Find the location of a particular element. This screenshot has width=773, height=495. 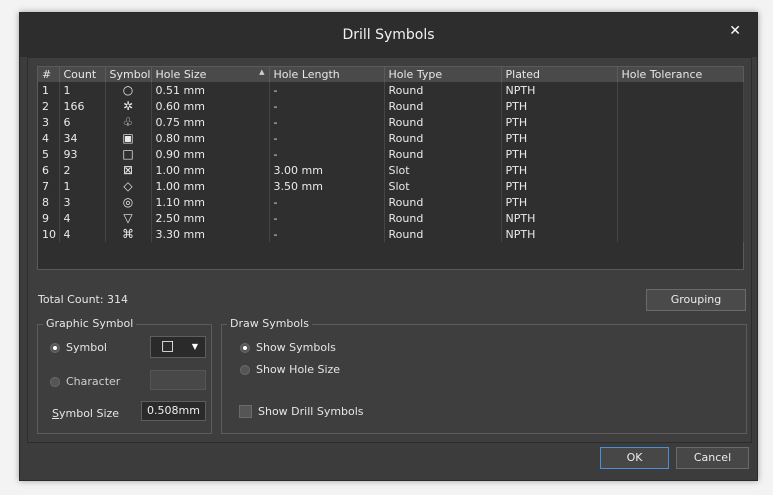

table-row: 4 34 ▣ 0.80 mm - Round PTH is located at coordinates (391, 138).